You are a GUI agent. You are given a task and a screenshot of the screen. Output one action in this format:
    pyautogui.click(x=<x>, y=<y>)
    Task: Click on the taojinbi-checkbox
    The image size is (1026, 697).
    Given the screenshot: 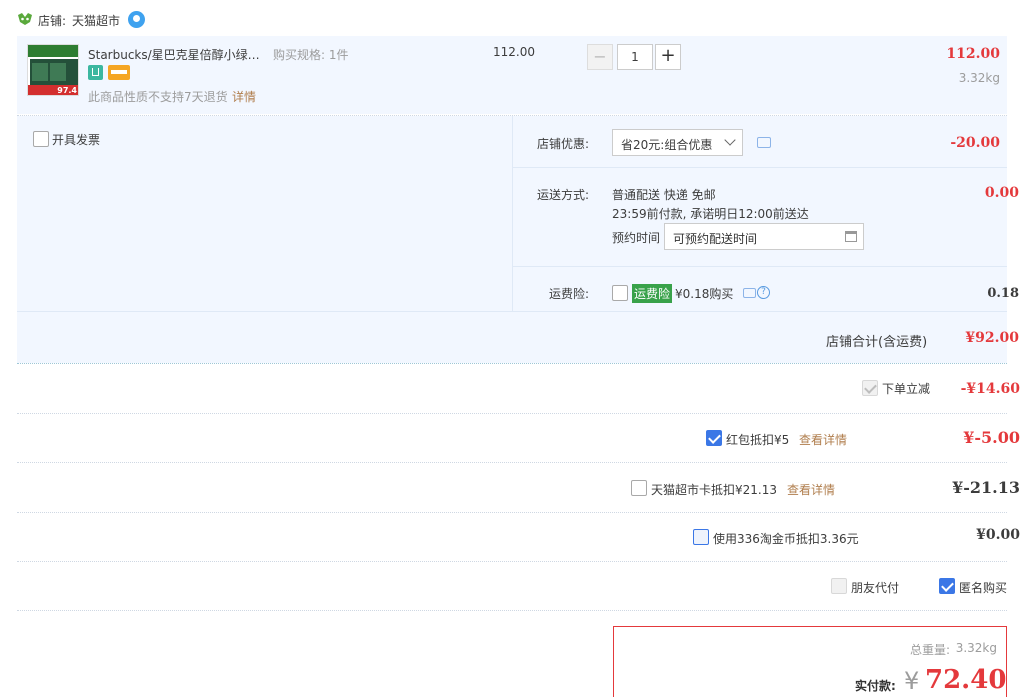 What is the action you would take?
    pyautogui.click(x=701, y=537)
    